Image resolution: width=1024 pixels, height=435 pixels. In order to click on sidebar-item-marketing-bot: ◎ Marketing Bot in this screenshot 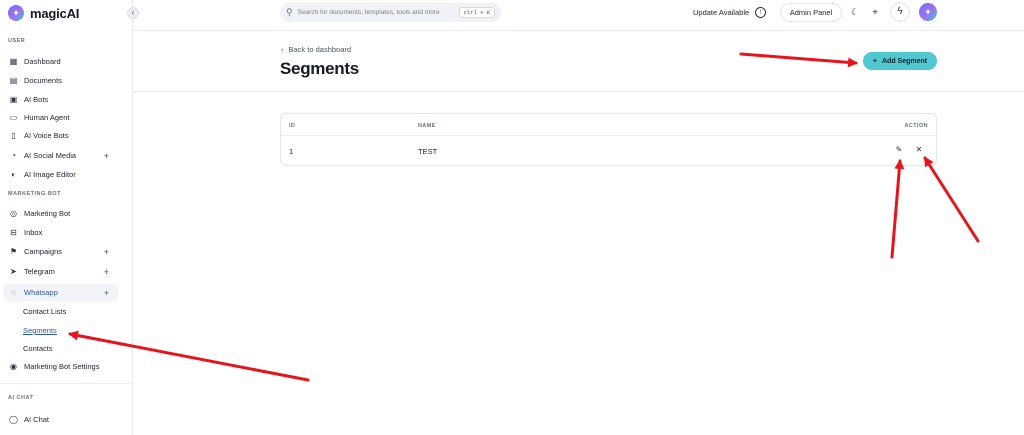, I will do `click(61, 213)`.